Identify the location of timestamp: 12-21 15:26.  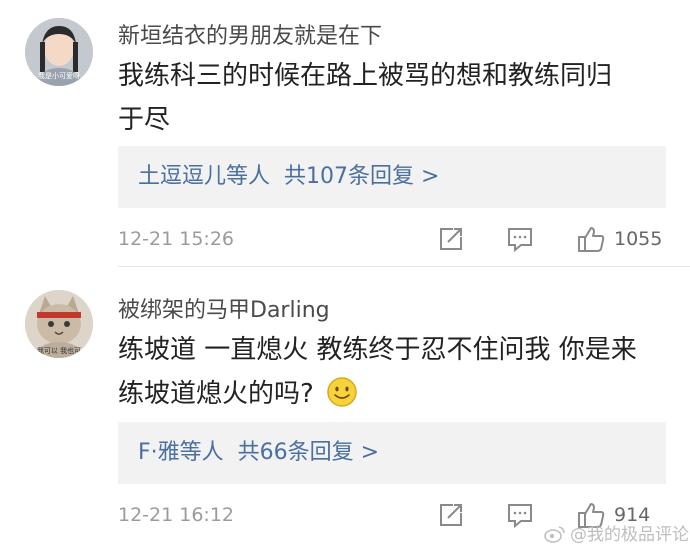
(176, 239).